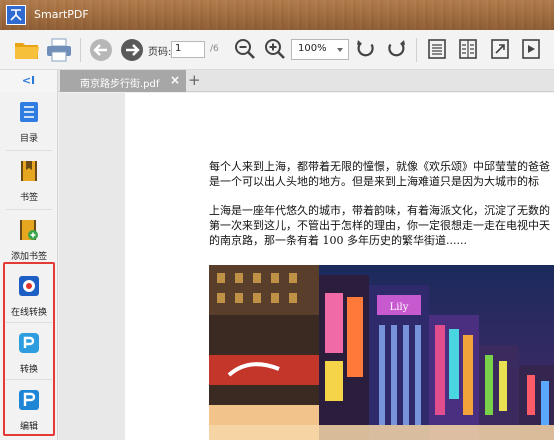  What do you see at coordinates (399, 307) in the screenshot?
I see `svg-text: Lily` at bounding box center [399, 307].